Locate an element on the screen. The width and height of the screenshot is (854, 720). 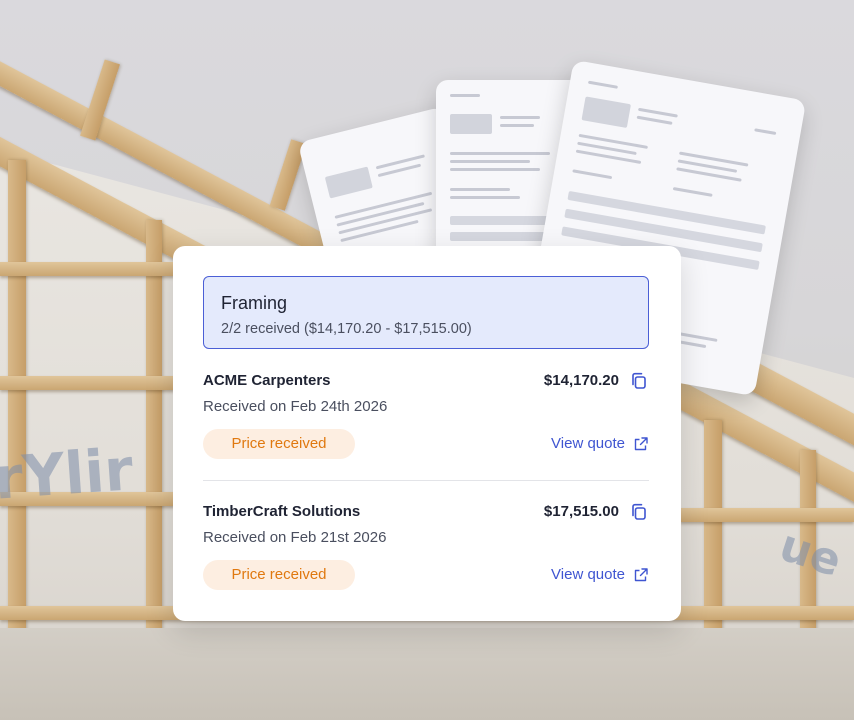
membrane-print-left: rYlir is located at coordinates (68, 474).